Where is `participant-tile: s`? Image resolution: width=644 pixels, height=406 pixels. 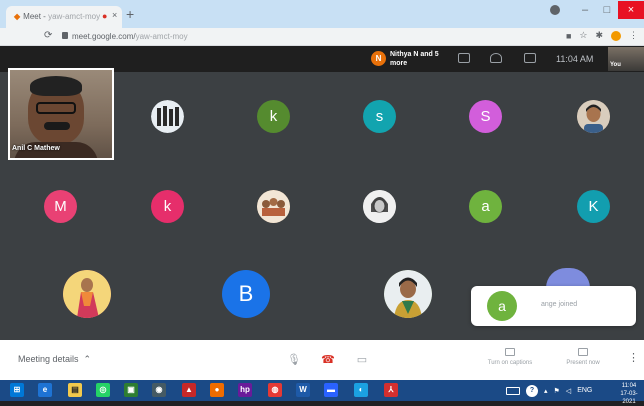
participant-tile: s is located at coordinates (379, 116).